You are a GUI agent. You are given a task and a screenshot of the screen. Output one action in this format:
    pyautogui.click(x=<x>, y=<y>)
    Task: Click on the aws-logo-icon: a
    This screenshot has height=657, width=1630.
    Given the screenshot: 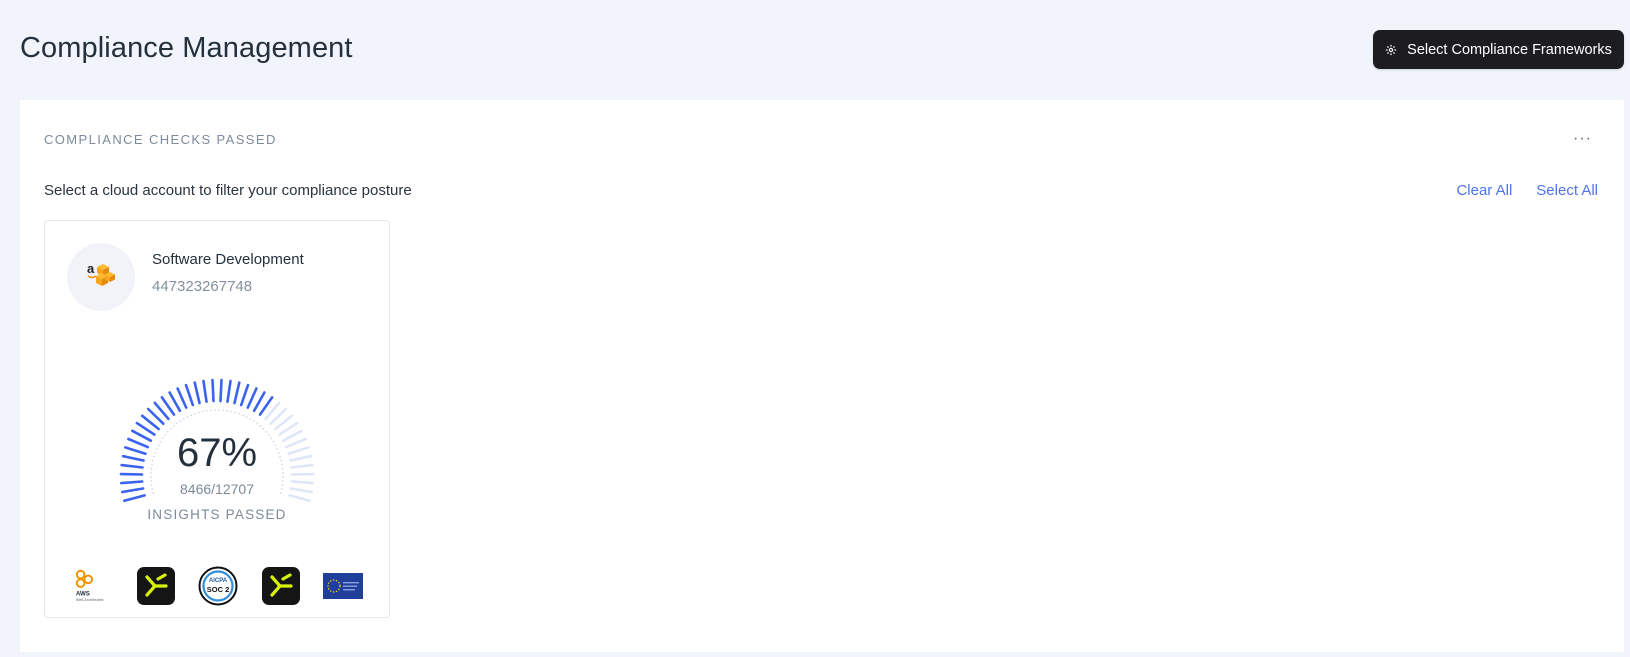 What is the action you would take?
    pyautogui.click(x=101, y=277)
    